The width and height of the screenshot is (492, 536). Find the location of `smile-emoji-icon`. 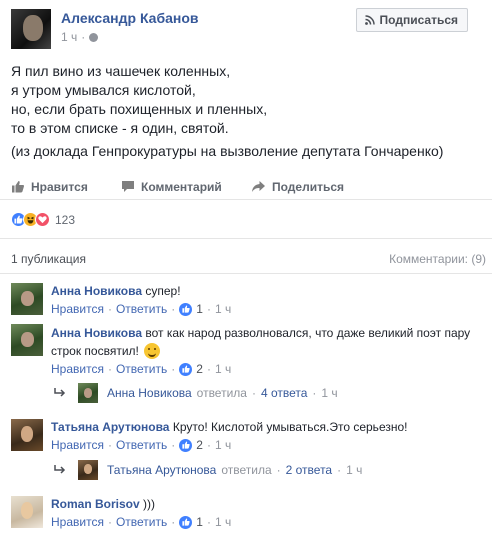

smile-emoji-icon is located at coordinates (152, 351).